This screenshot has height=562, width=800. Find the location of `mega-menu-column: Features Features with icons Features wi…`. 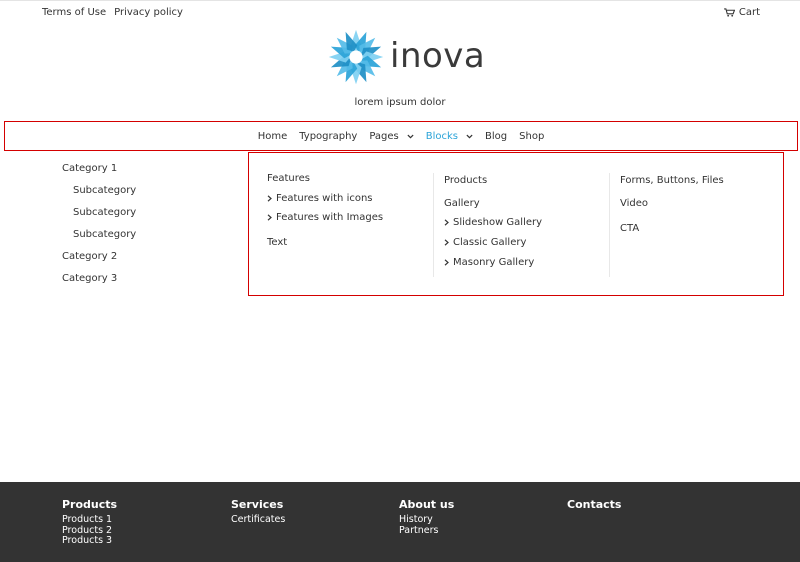

mega-menu-column: Features Features with icons Features wi… is located at coordinates (349, 225).